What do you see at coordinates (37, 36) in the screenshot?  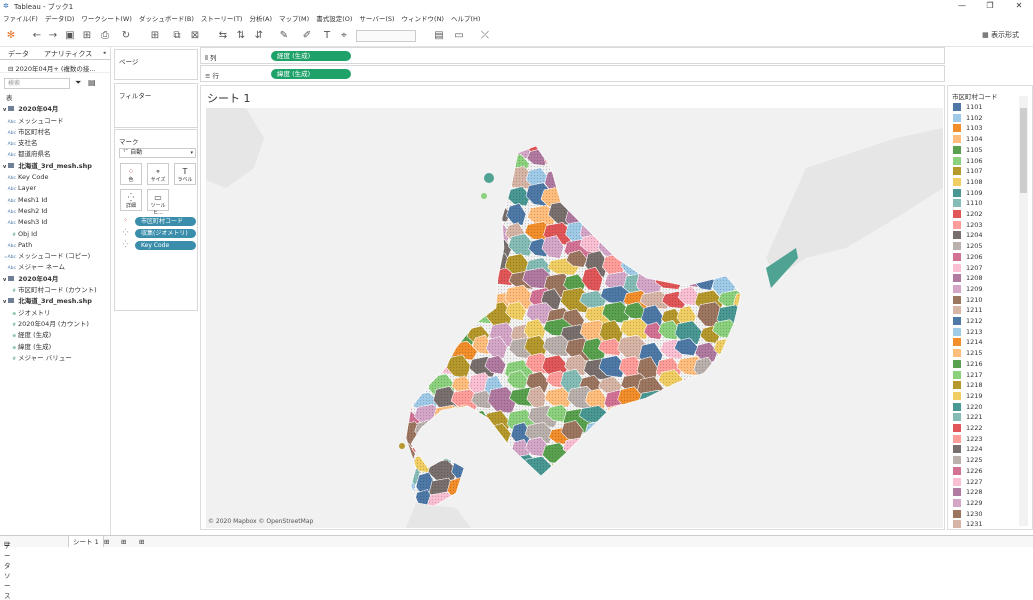 I see `undo-icon: ←` at bounding box center [37, 36].